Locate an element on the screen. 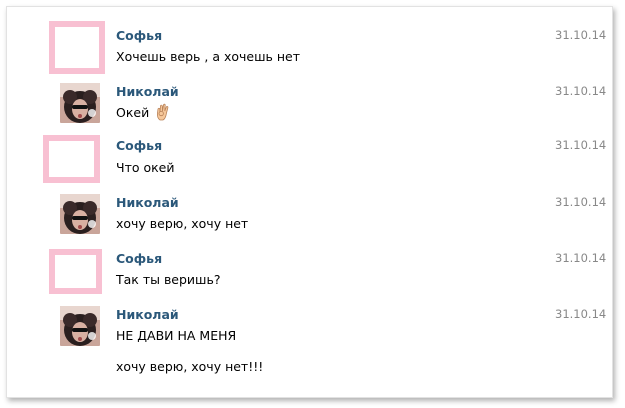  message-text: хочу верю, хочу нет!!! is located at coordinates (190, 366).